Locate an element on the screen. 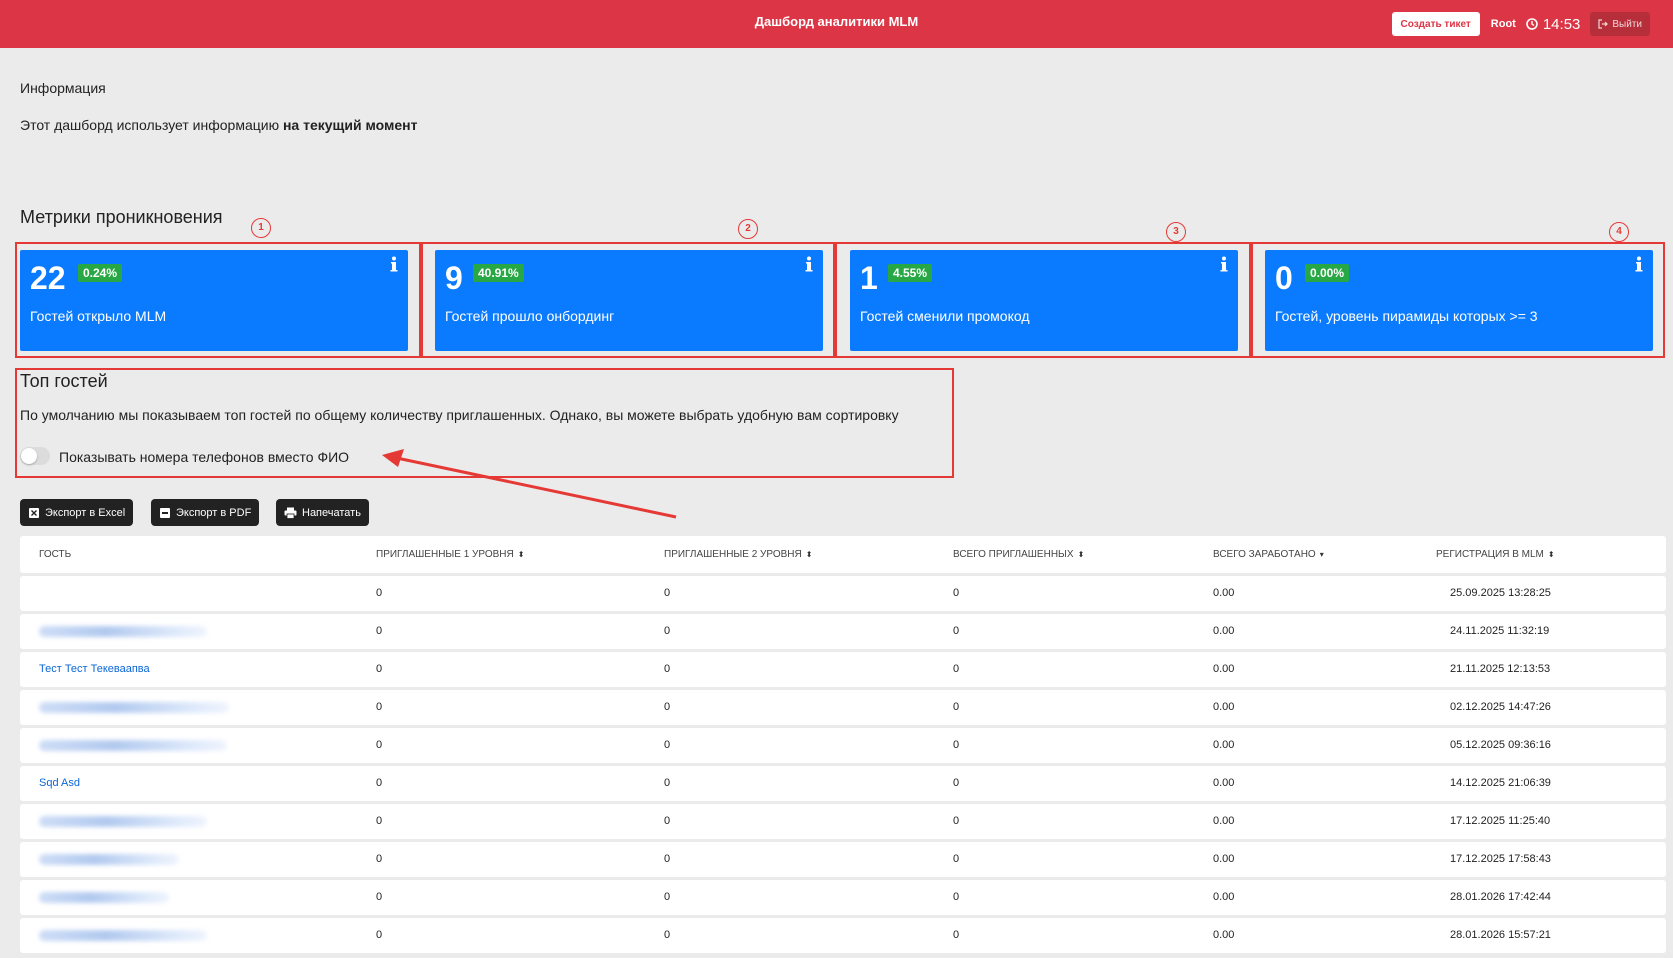 This screenshot has width=1673, height=958. print-label: Напечатать is located at coordinates (331, 512).